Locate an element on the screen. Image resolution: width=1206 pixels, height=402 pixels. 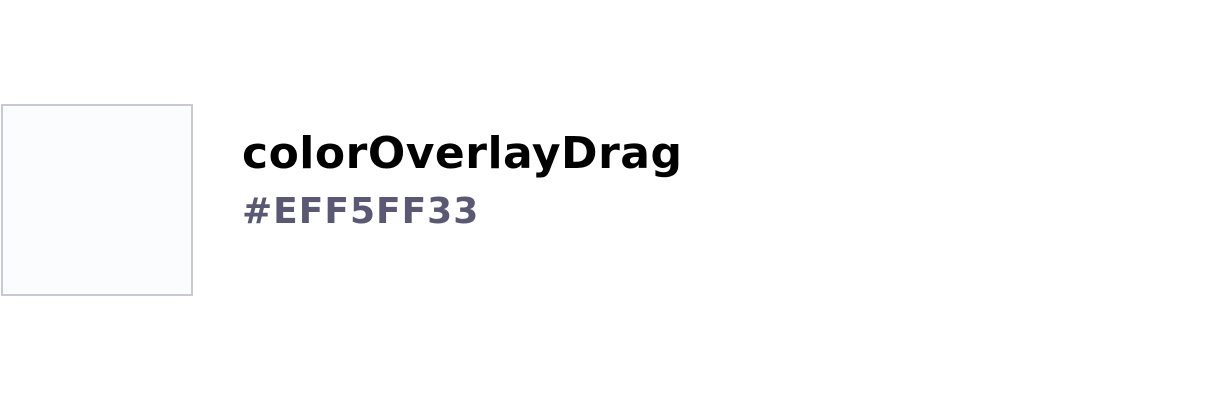
token-value: #EFF5FF33 is located at coordinates (361, 211).